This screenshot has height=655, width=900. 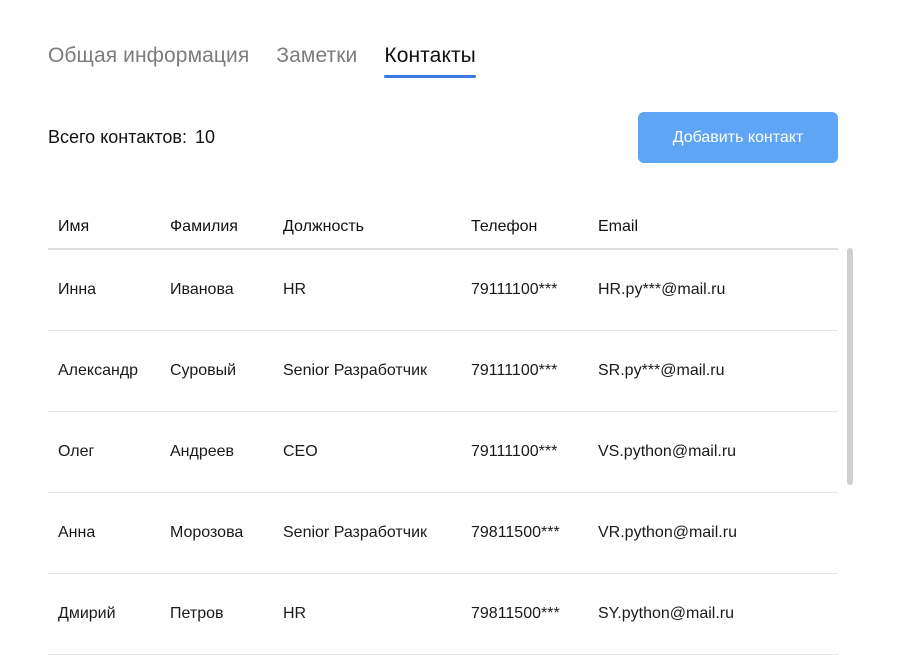 What do you see at coordinates (377, 227) in the screenshot?
I see `column-header-position: Должность` at bounding box center [377, 227].